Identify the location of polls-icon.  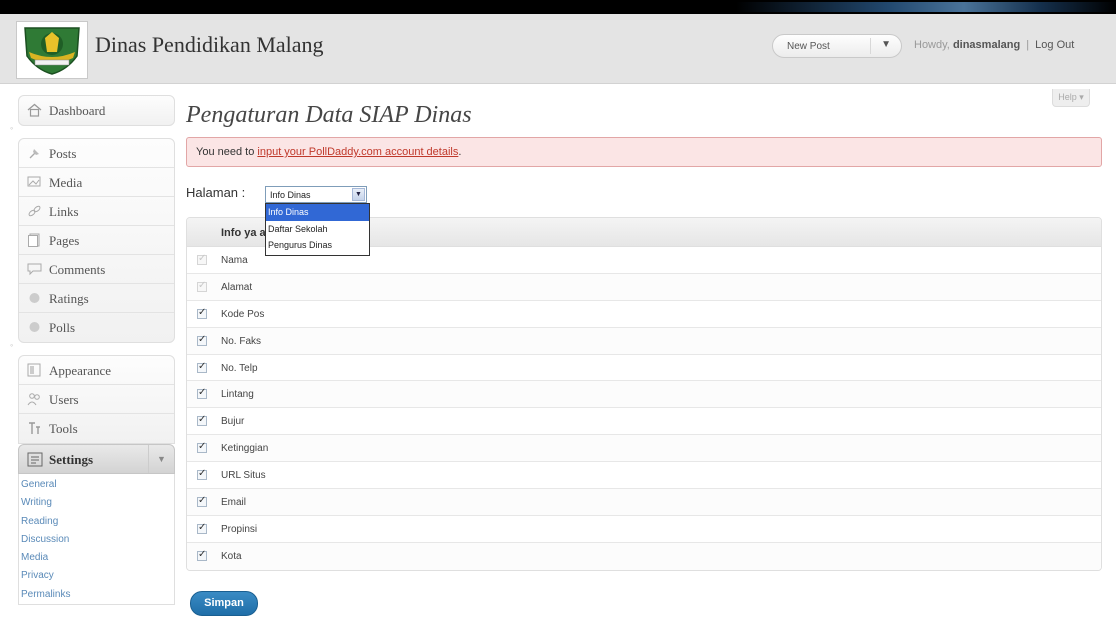
(34, 327).